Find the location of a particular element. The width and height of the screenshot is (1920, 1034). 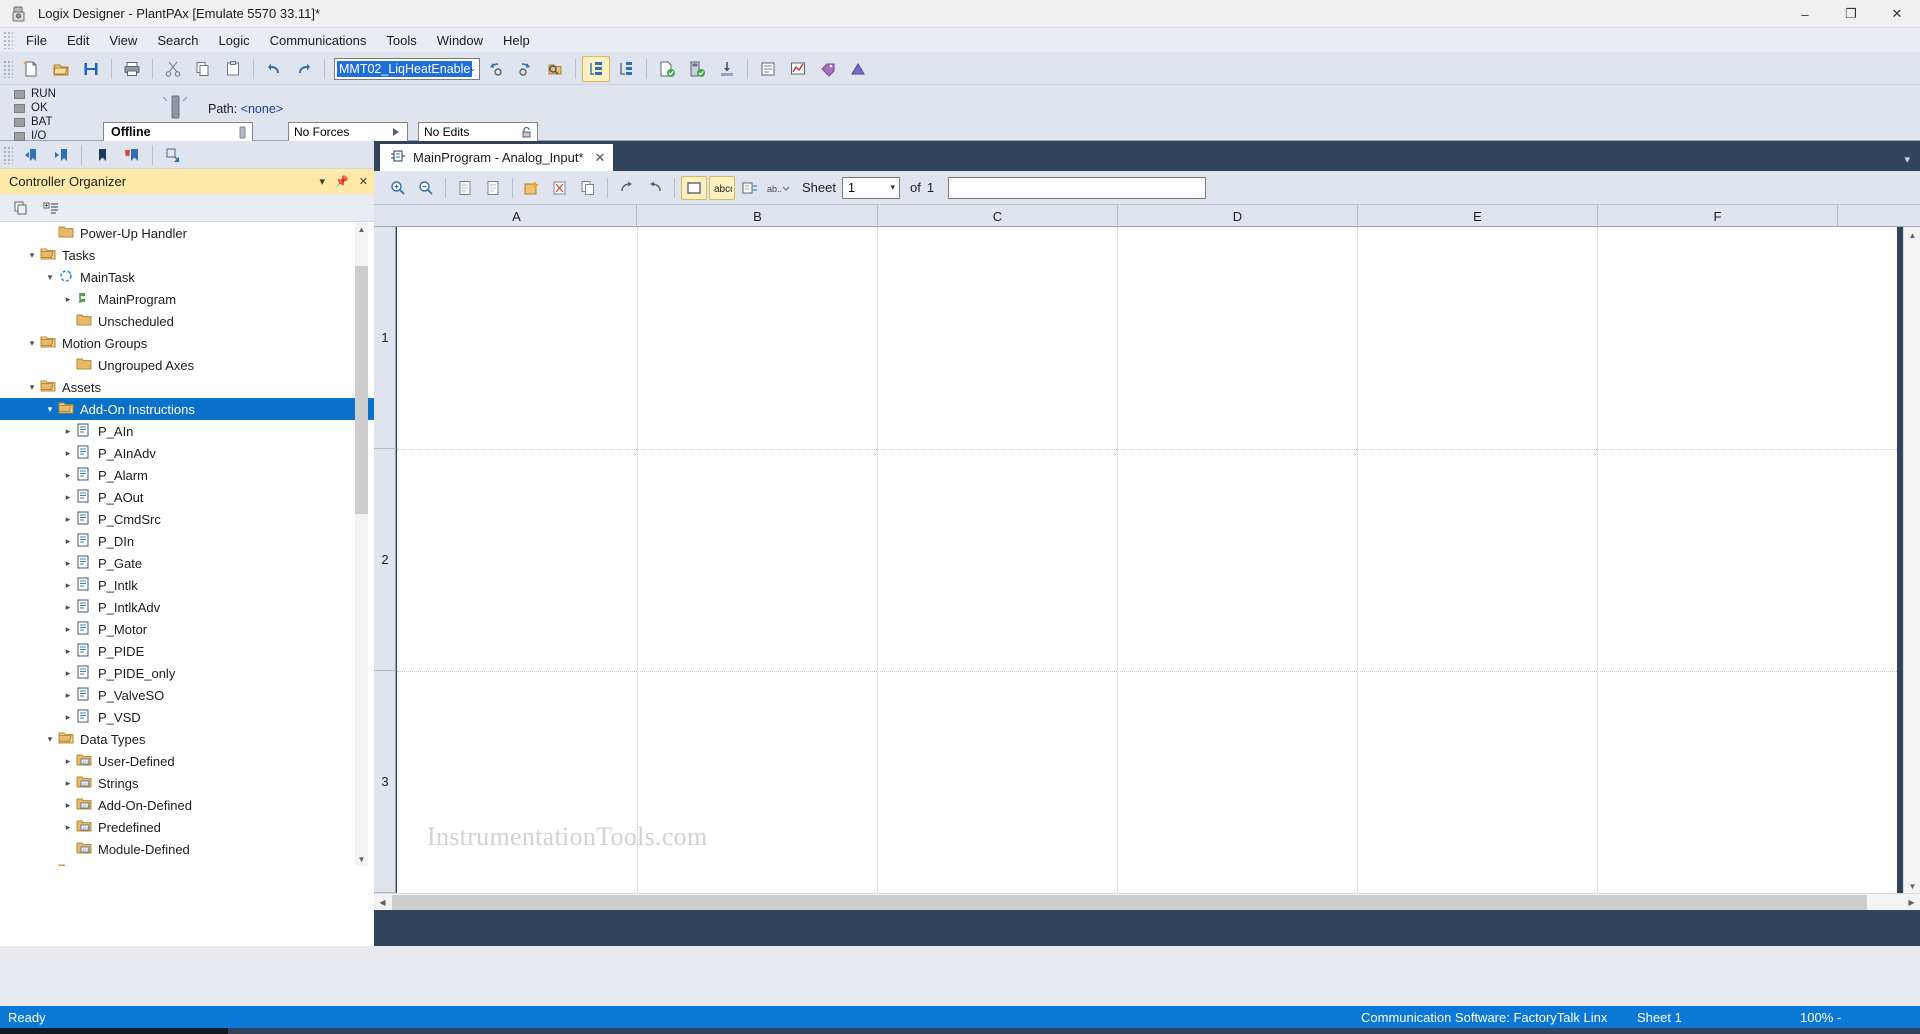

tree-item-add-on-instructions: ▾ Add-On Instructions is located at coordinates (187, 409).